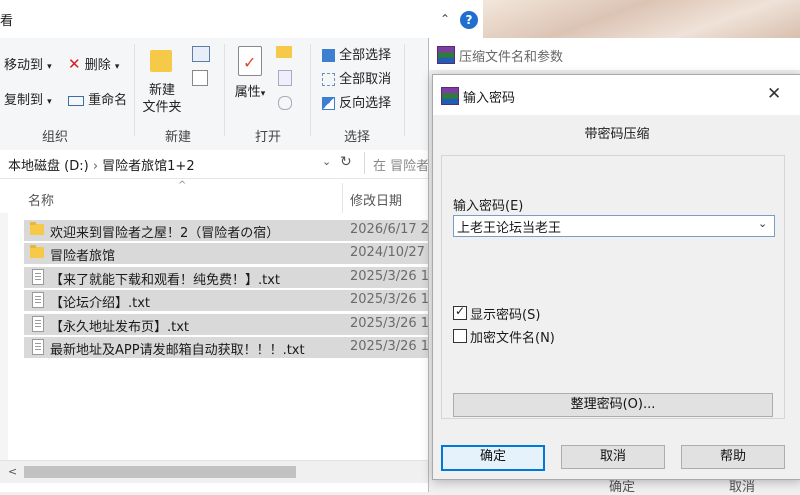 The width and height of the screenshot is (800, 495). I want to click on file-date: 2024/10/27, so click(387, 252).